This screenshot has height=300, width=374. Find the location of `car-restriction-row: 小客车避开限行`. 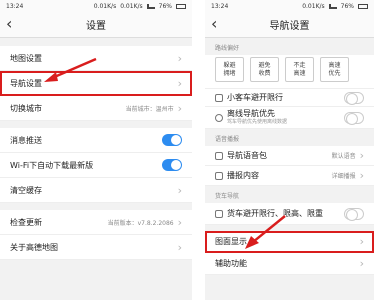

car-restriction-row: 小客车避开限行 is located at coordinates (289, 98).